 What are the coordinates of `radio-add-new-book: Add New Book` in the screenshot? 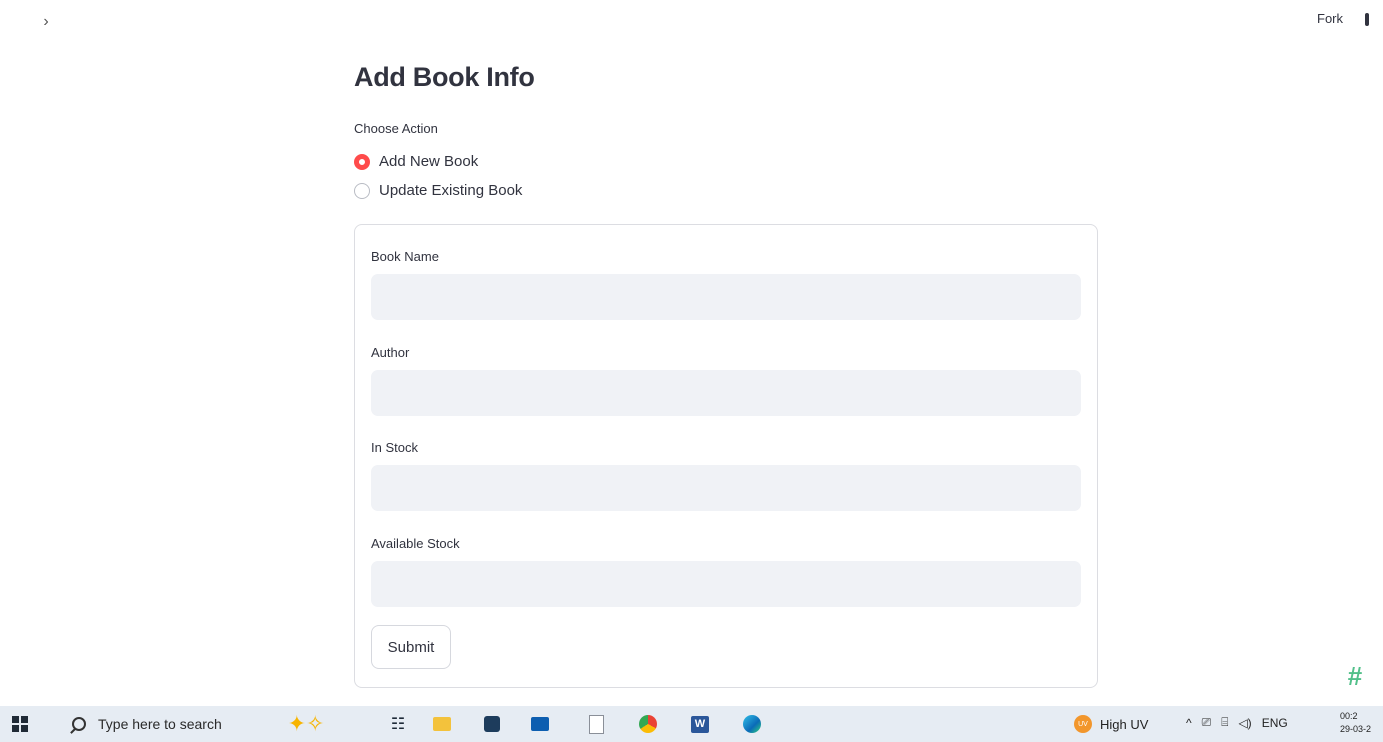 It's located at (416, 161).